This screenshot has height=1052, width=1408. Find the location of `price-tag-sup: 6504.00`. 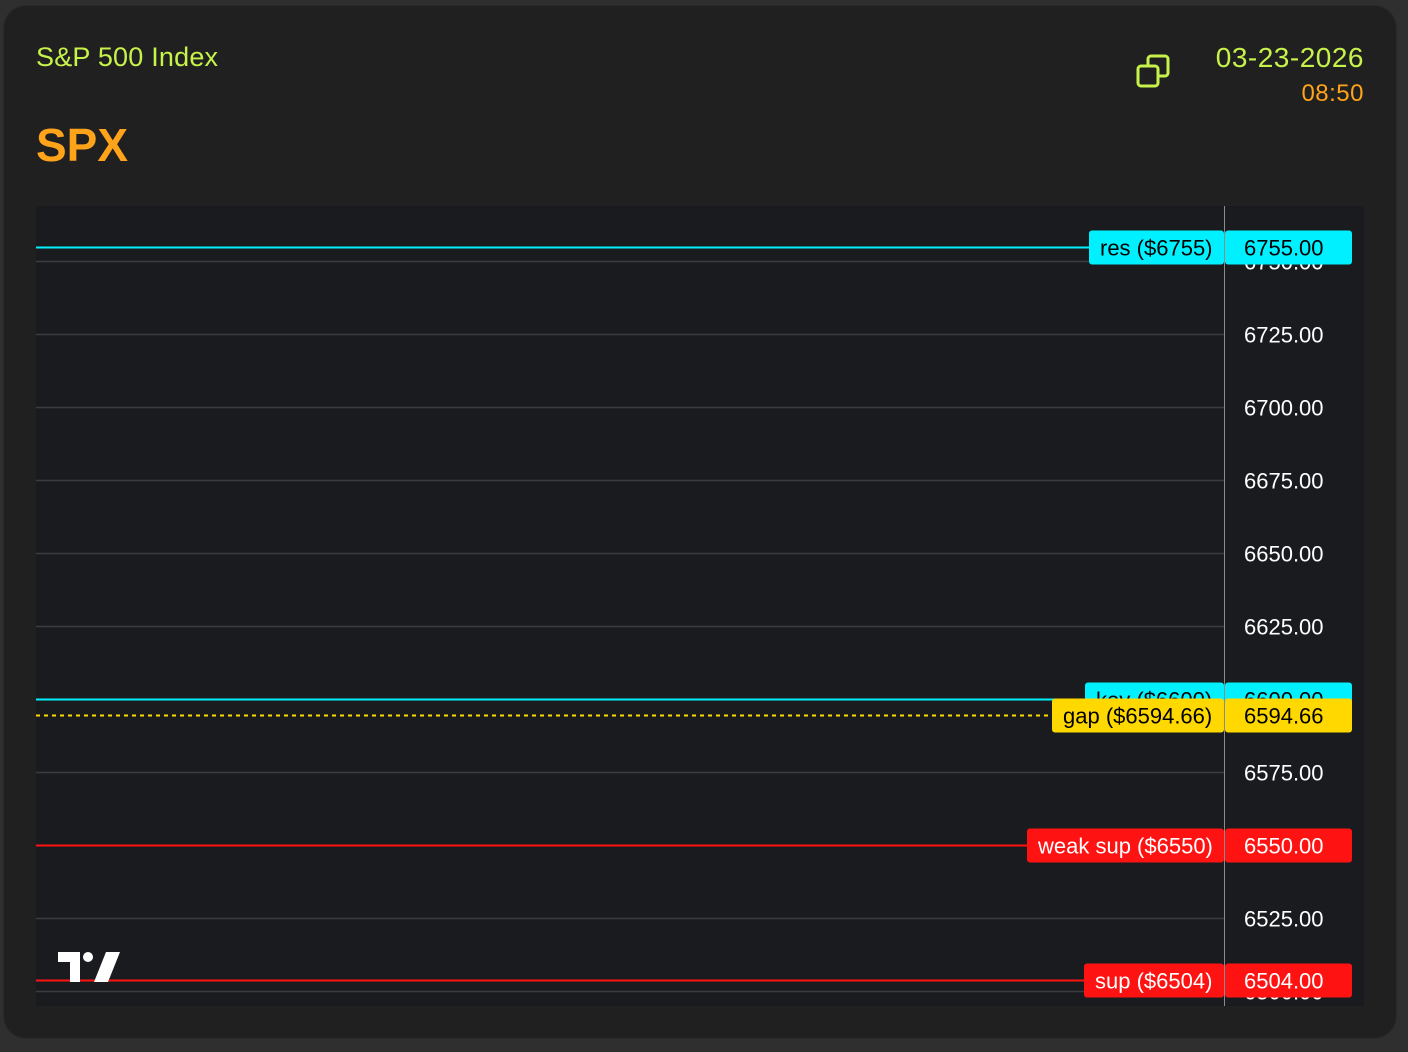

price-tag-sup: 6504.00 is located at coordinates (1284, 981).